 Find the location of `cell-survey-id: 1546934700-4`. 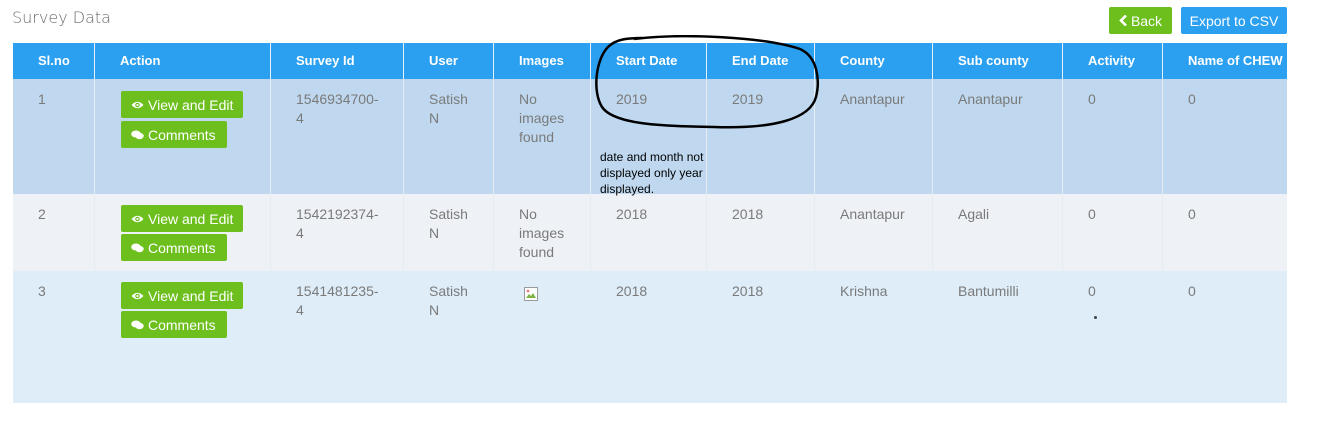

cell-survey-id: 1546934700-4 is located at coordinates (337, 136).